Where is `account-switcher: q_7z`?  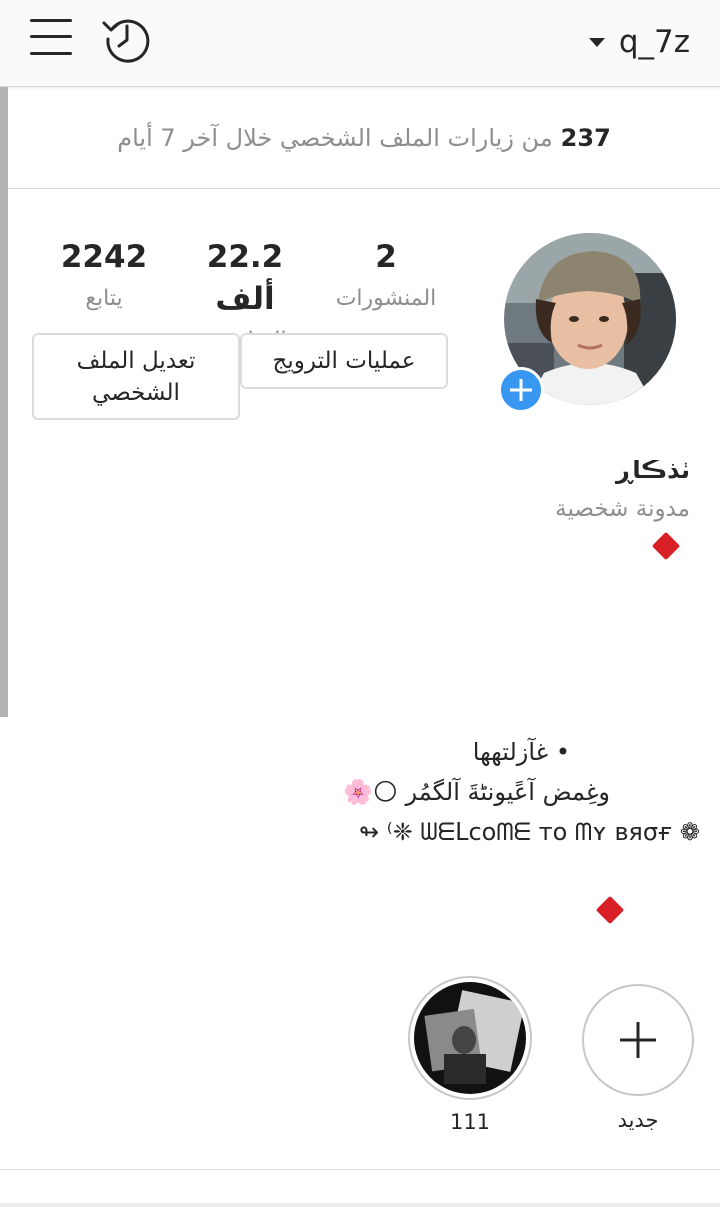 account-switcher: q_7z is located at coordinates (639, 42).